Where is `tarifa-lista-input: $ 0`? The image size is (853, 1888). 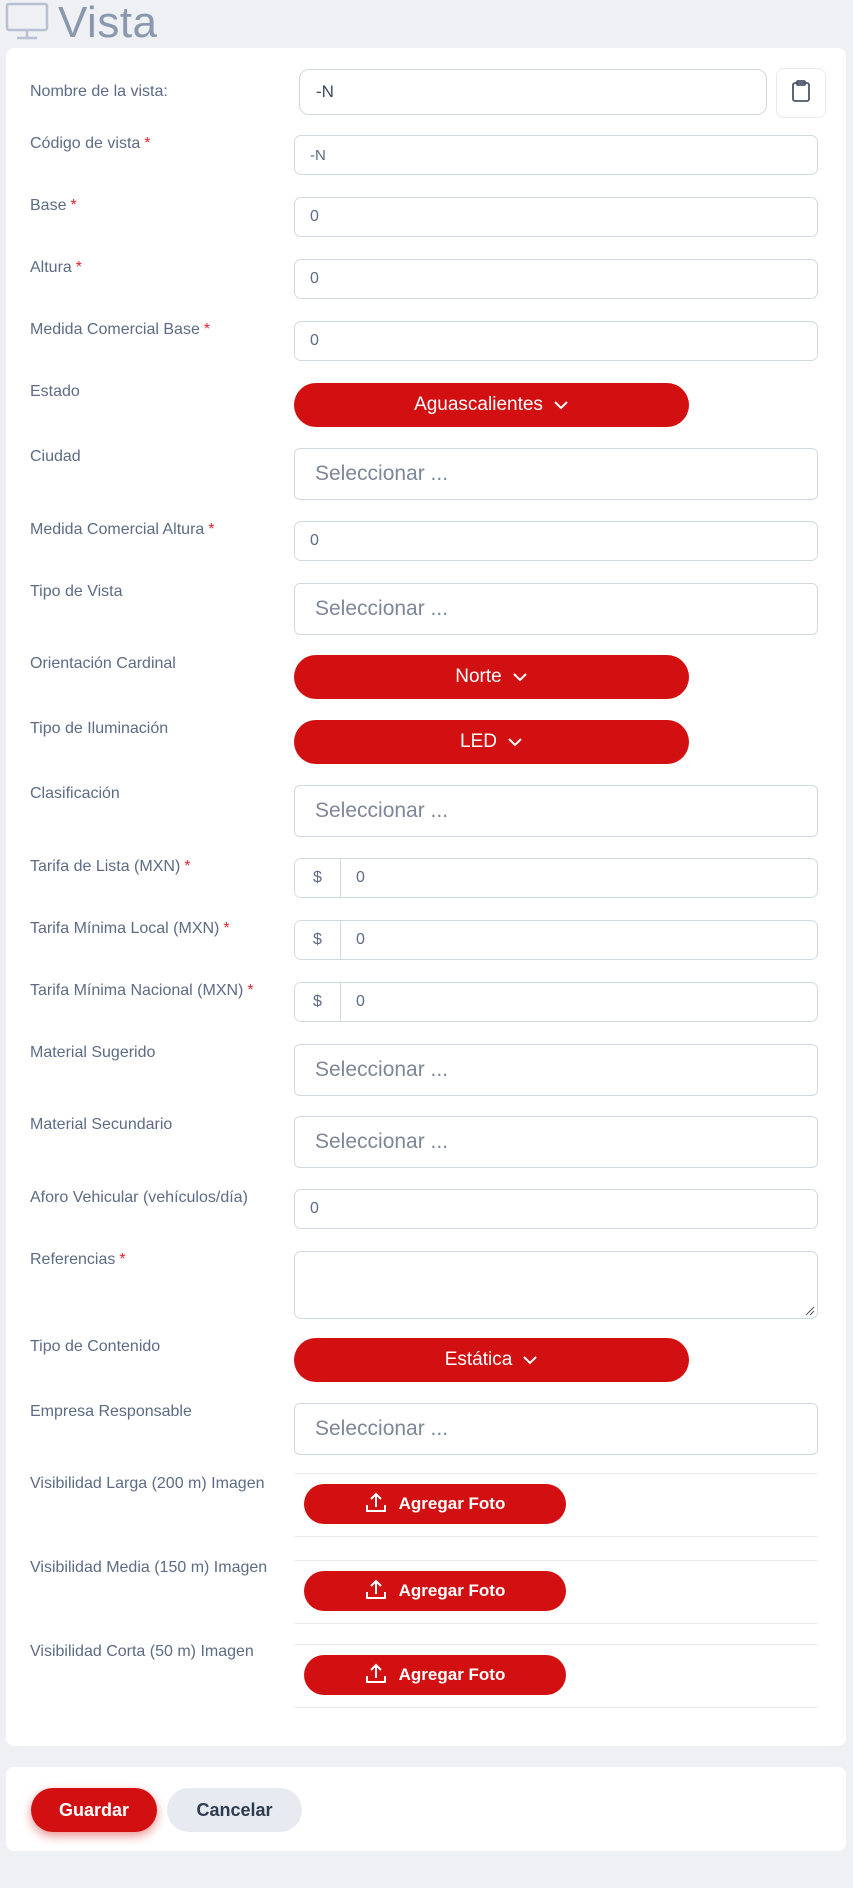
tarifa-lista-input: $ 0 is located at coordinates (556, 878).